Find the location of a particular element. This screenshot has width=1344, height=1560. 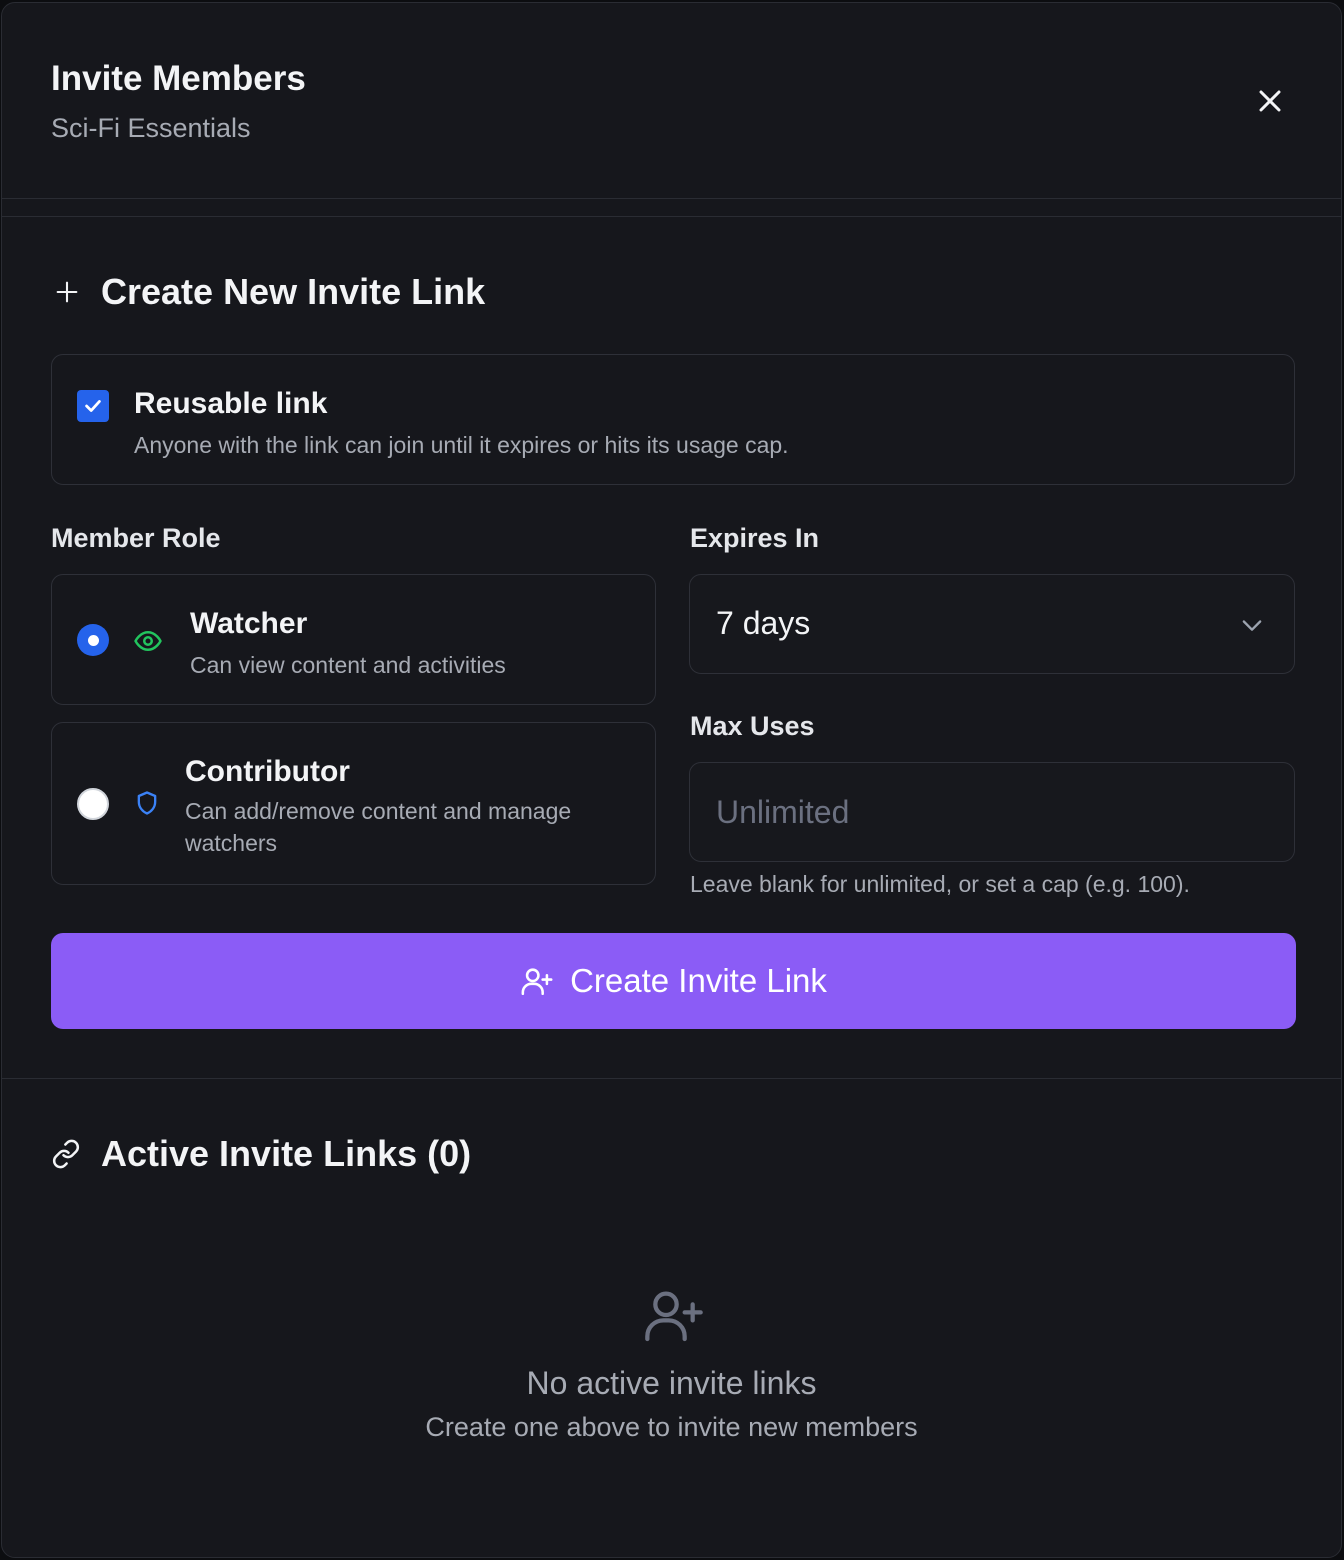

close-icon is located at coordinates (1270, 101).